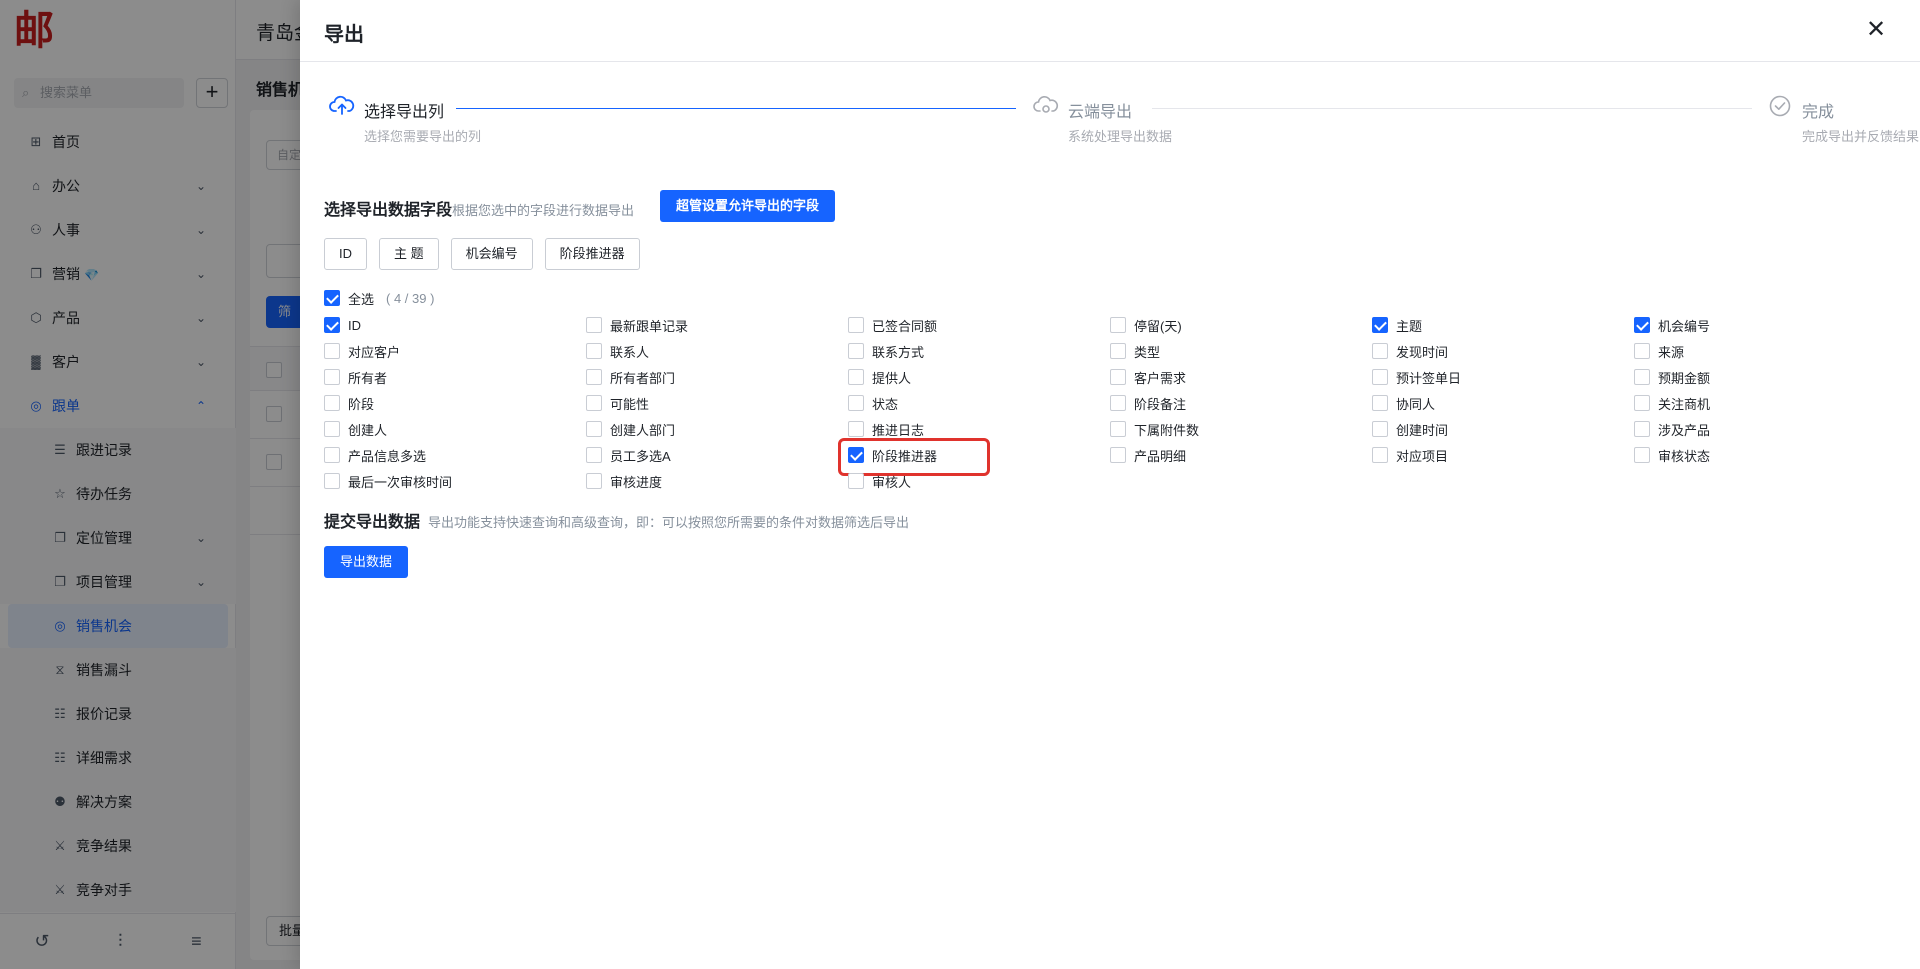 This screenshot has height=969, width=1920. I want to click on export-field-checkbox: 阶段推进器, so click(974, 457).